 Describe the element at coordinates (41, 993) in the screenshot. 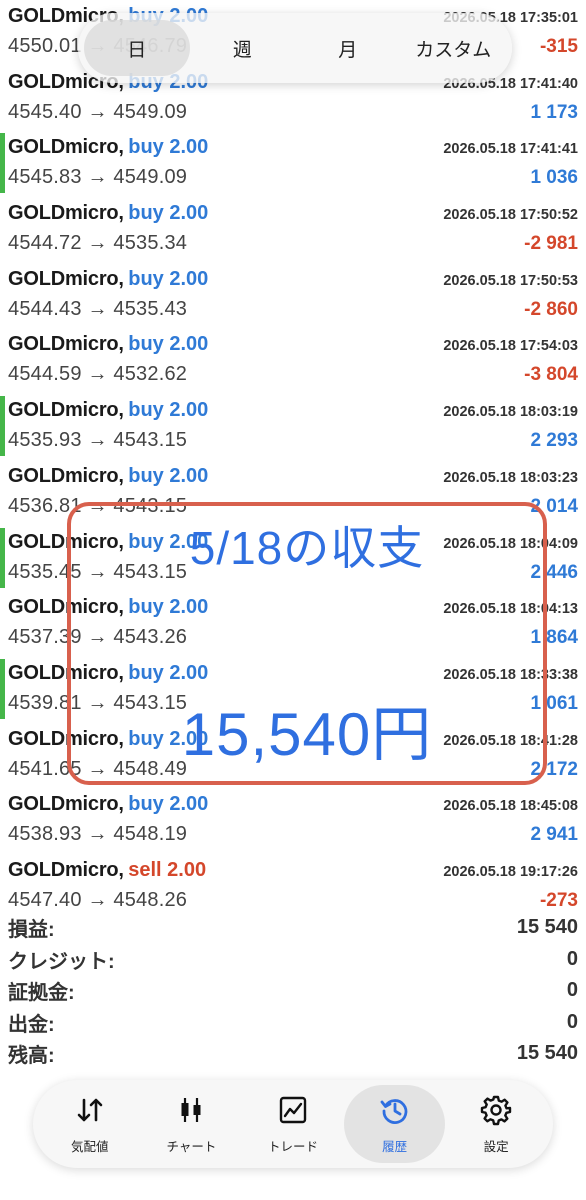

I see `summary-label: 証拠金:` at that location.